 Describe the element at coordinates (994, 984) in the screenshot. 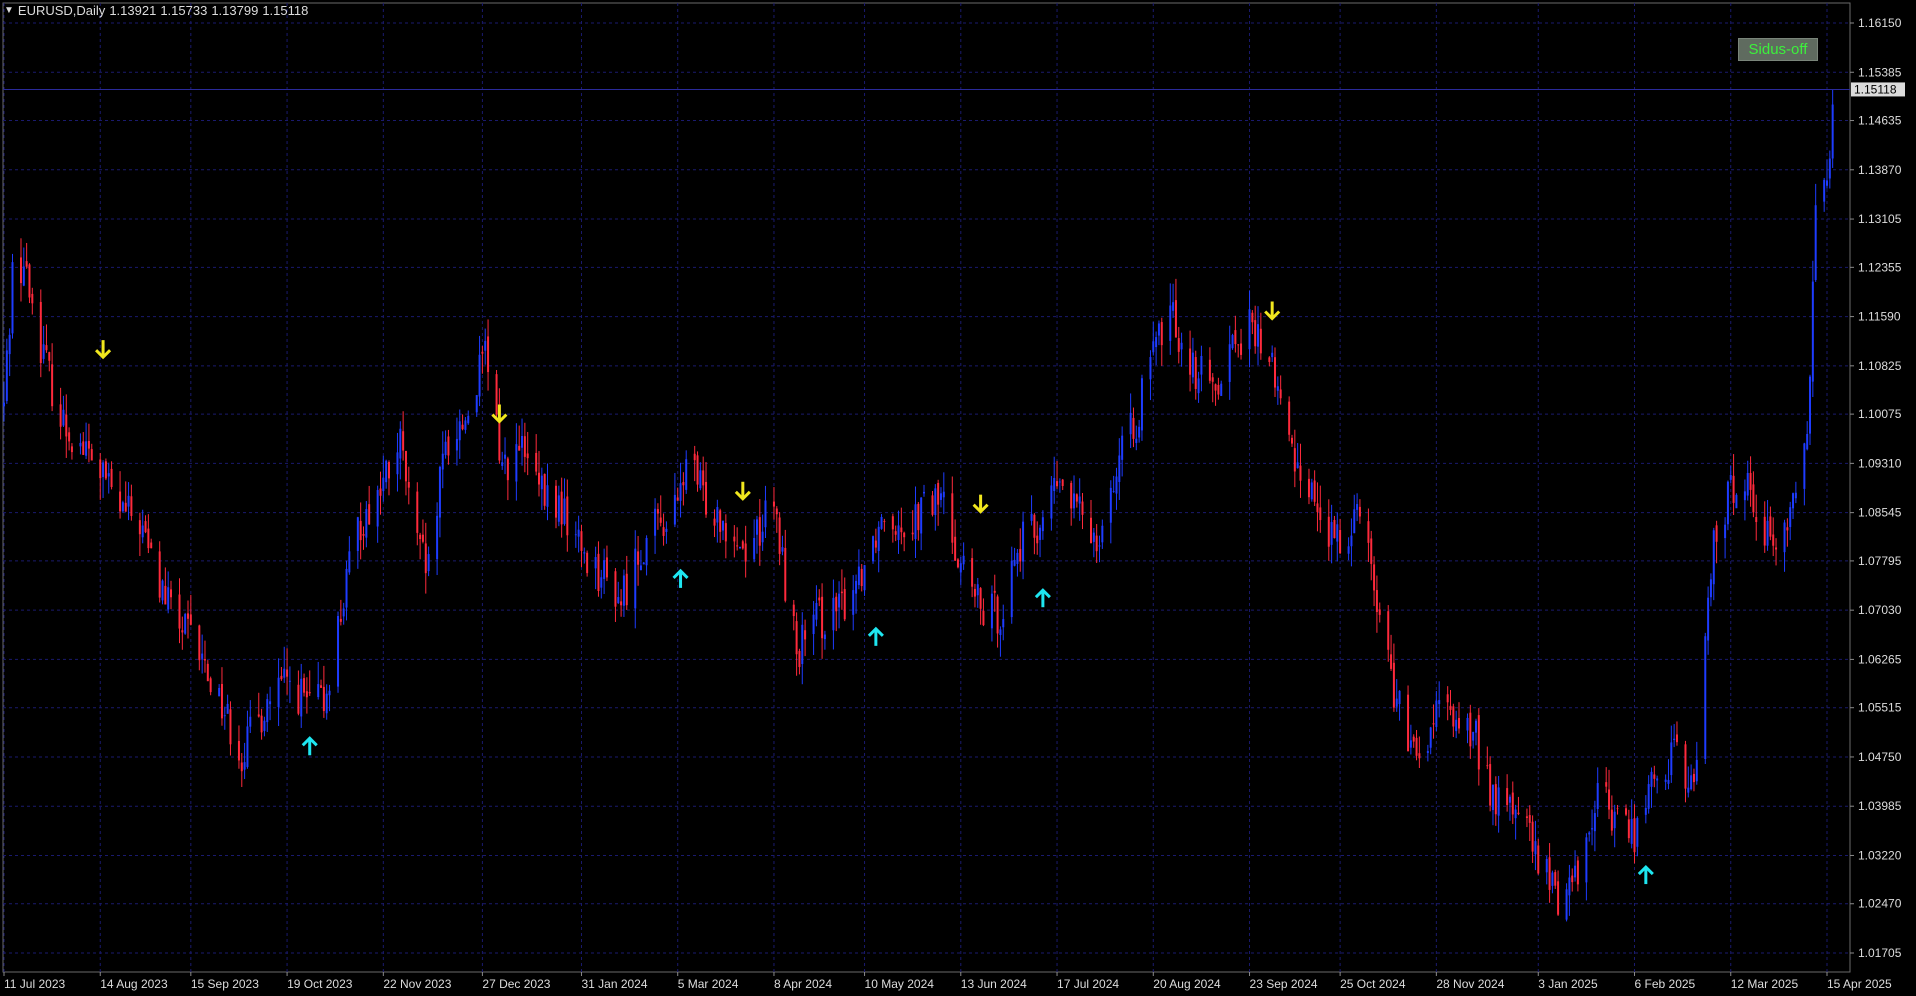

I see `x-tick-label: 13 Jun 2024` at that location.